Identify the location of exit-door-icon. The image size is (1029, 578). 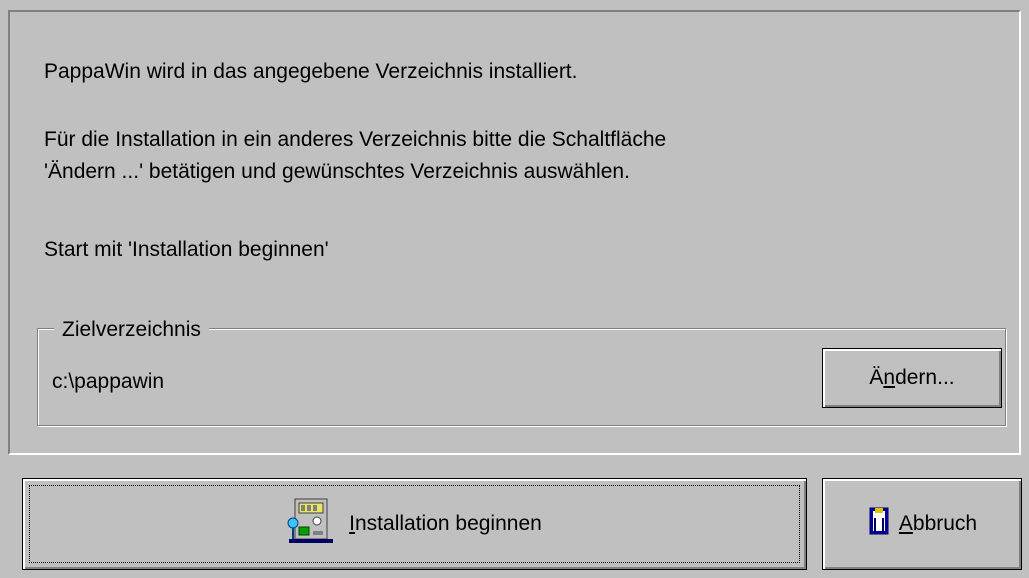
(879, 524).